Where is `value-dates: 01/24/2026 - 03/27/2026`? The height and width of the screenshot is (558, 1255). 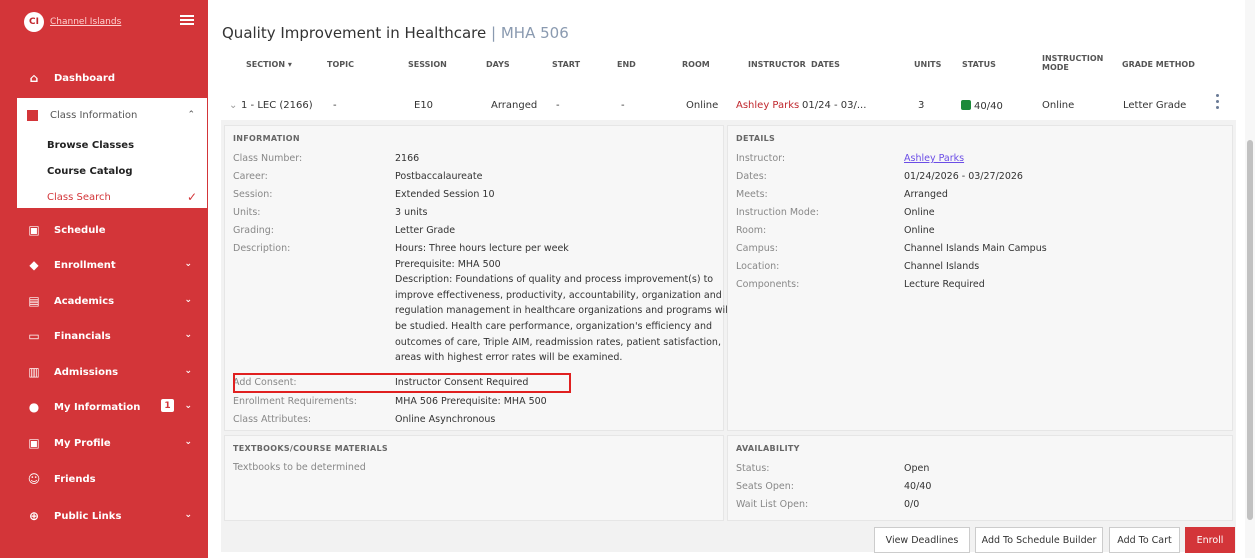 value-dates: 01/24/2026 - 03/27/2026 is located at coordinates (963, 176).